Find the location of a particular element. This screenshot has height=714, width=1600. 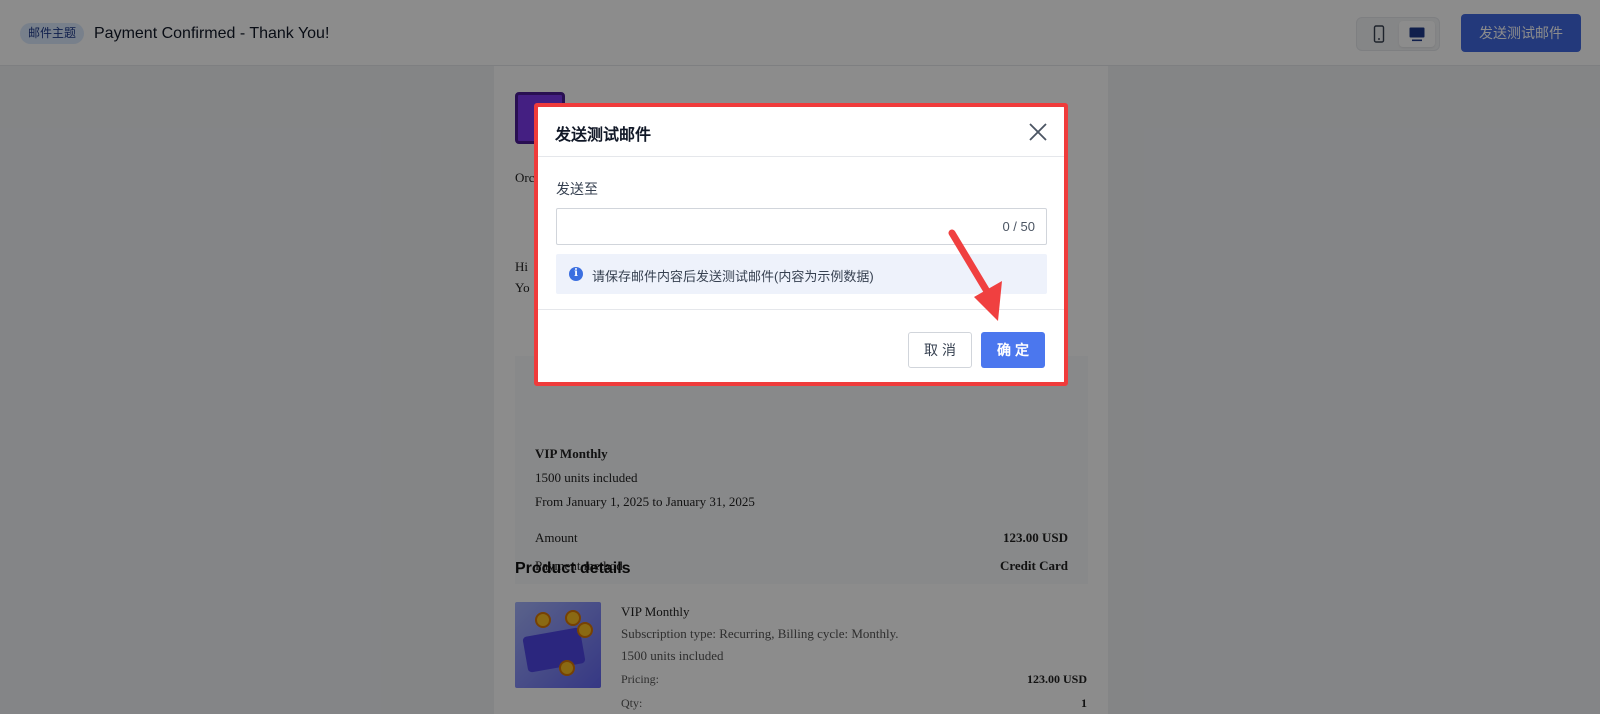

pointer-arrow-icon is located at coordinates (975, 275).